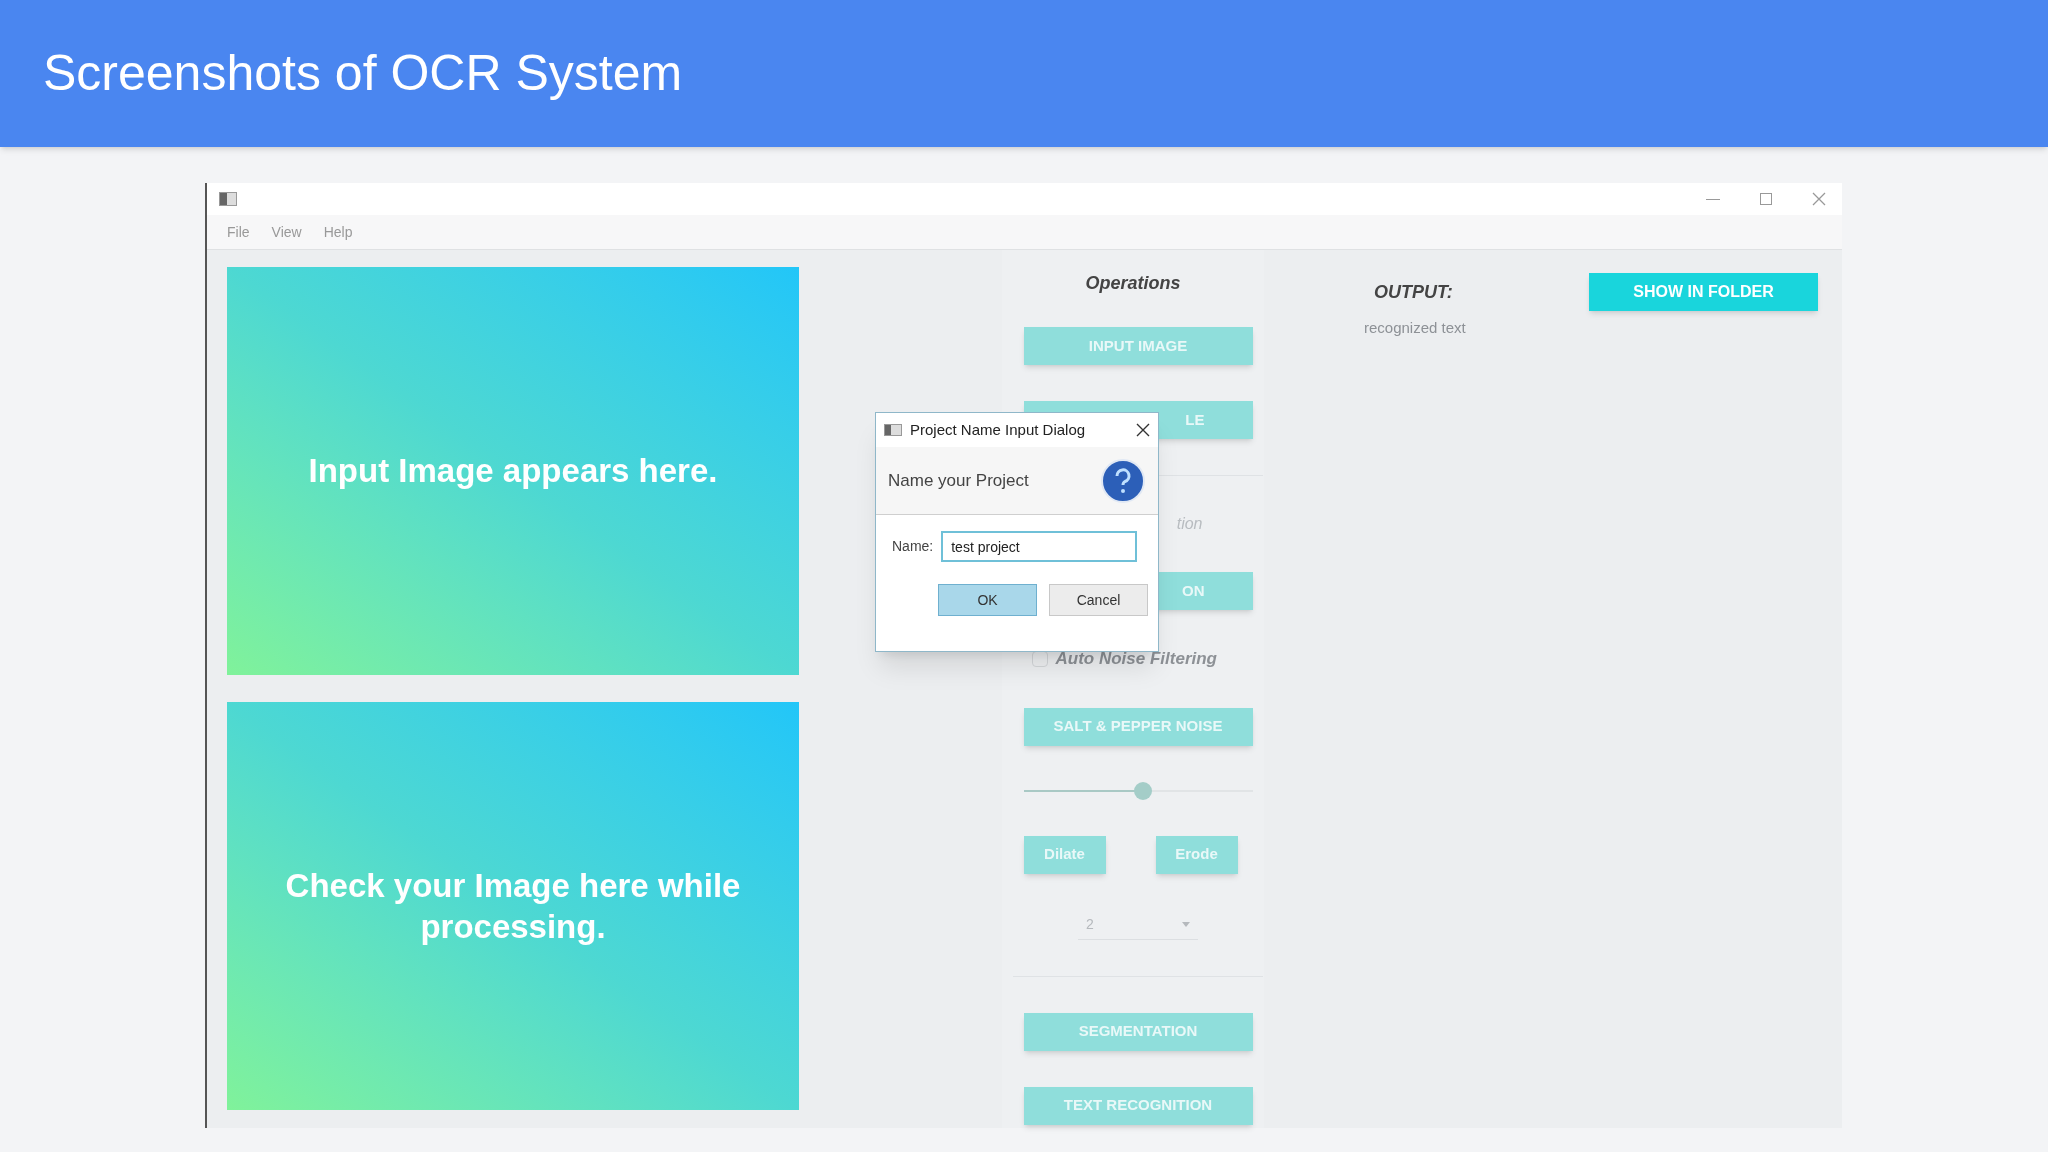  What do you see at coordinates (1136, 659) in the screenshot?
I see `checkbox-label: Auto Noise Filtering` at bounding box center [1136, 659].